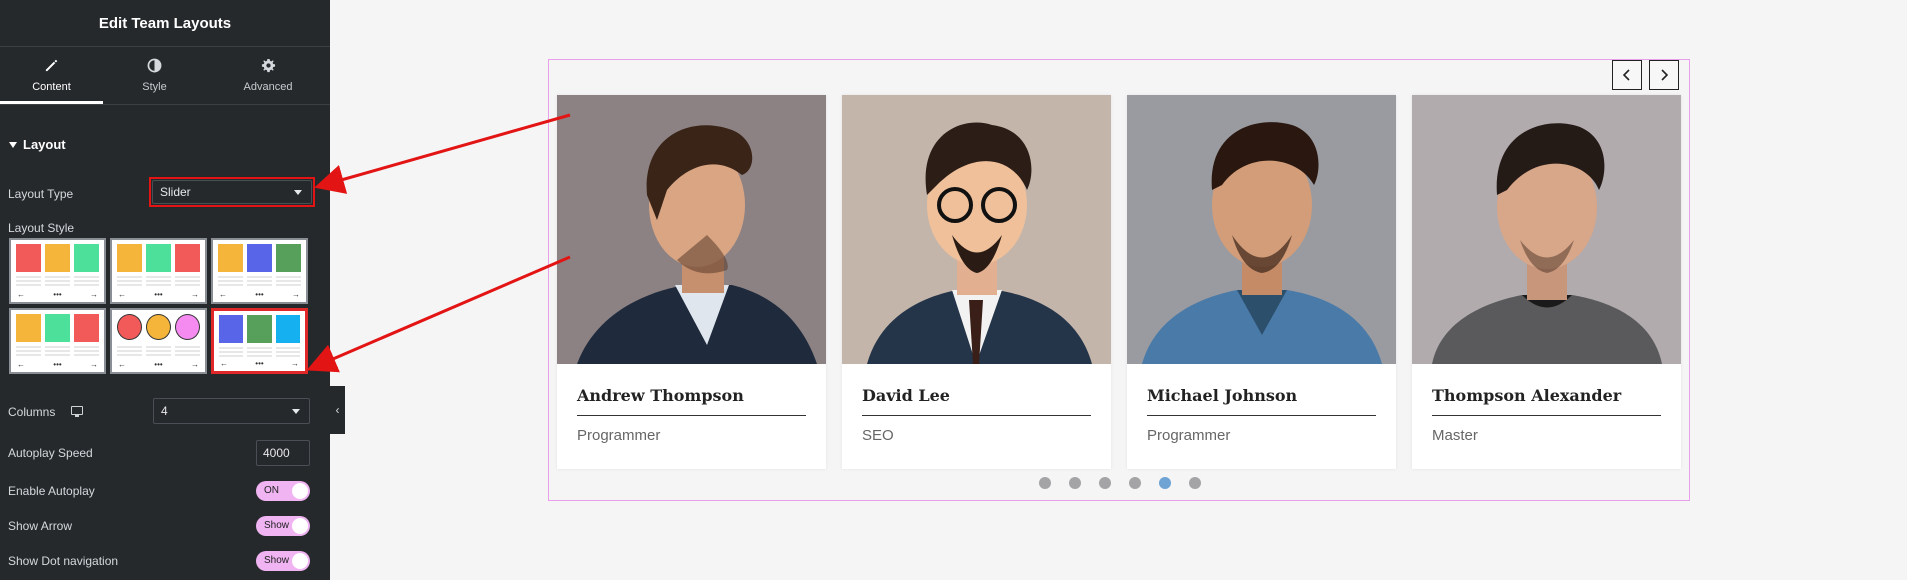 The width and height of the screenshot is (1907, 580). Describe the element at coordinates (1120, 483) in the screenshot. I see `slider-dots` at that location.